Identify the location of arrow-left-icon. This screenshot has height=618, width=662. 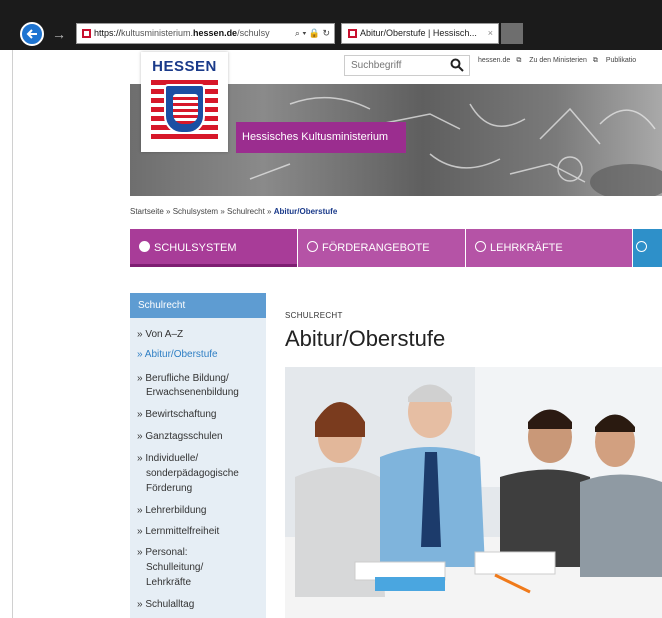
(31, 34).